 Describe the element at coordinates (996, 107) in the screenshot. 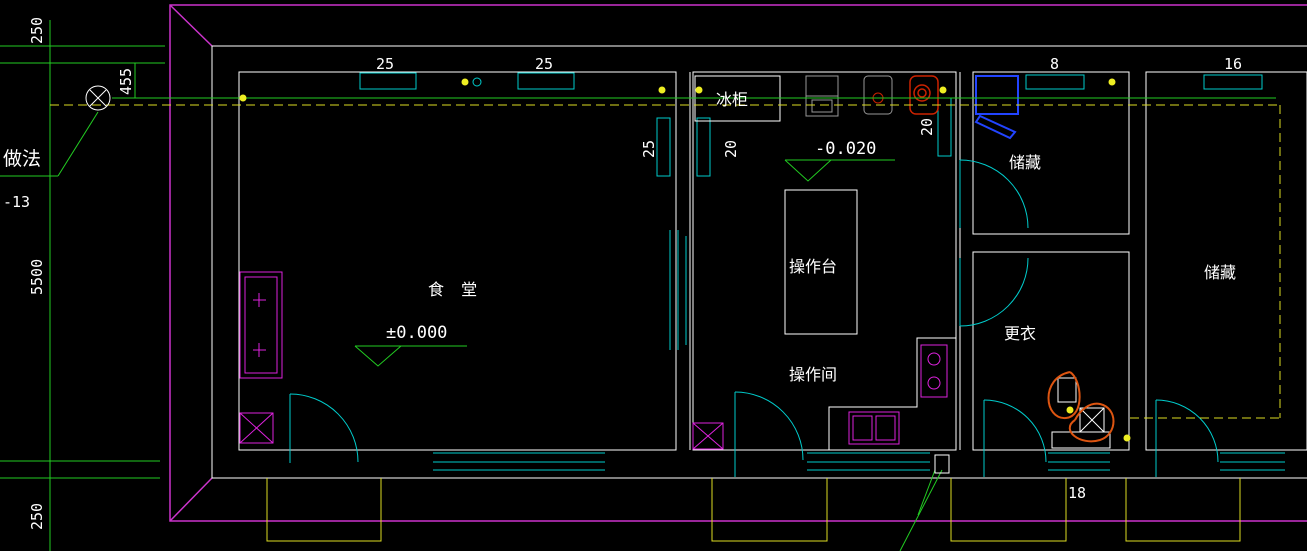

I see `blue-unit` at that location.